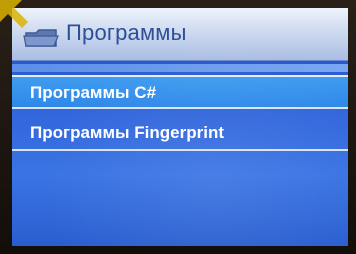 This screenshot has width=356, height=254. Describe the element at coordinates (180, 68) in the screenshot. I see `title-underline` at that location.